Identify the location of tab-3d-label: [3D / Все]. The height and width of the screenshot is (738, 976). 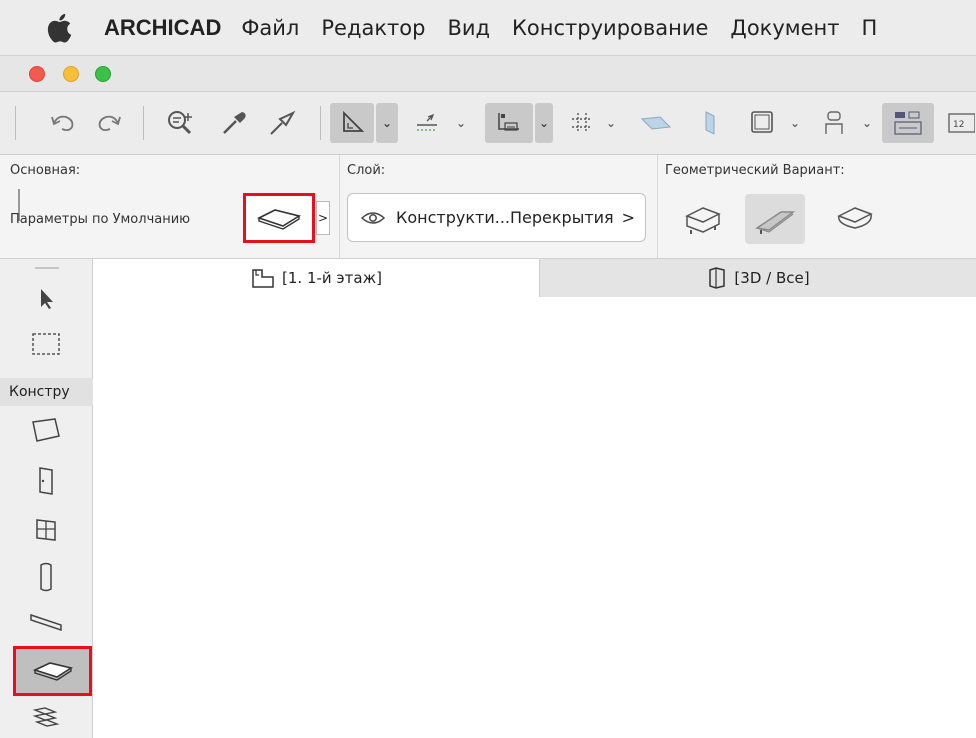
(772, 278).